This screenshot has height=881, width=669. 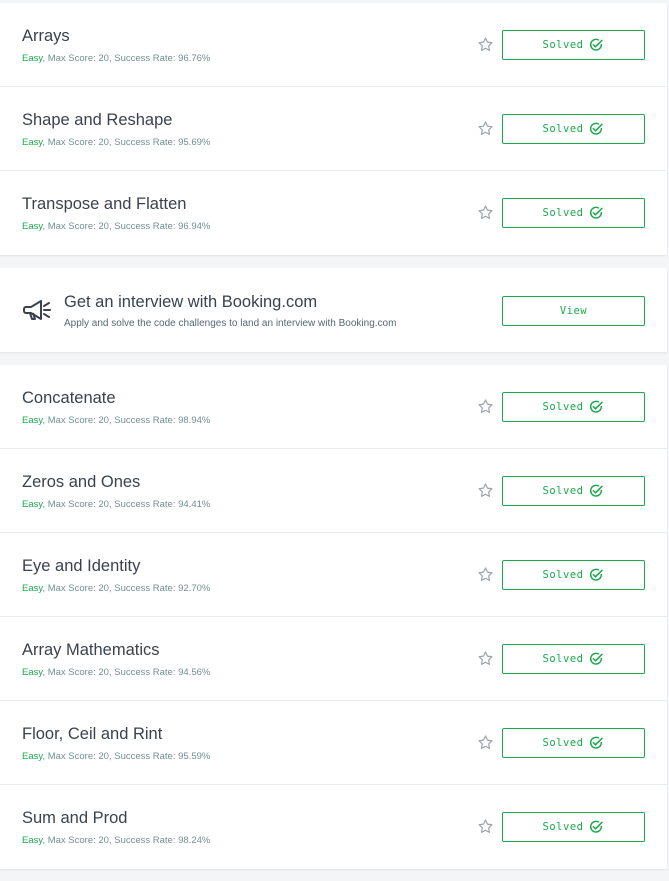 What do you see at coordinates (126, 504) in the screenshot?
I see `challenge-stats: , Max Score: 20, Success Rate: 94.41%` at bounding box center [126, 504].